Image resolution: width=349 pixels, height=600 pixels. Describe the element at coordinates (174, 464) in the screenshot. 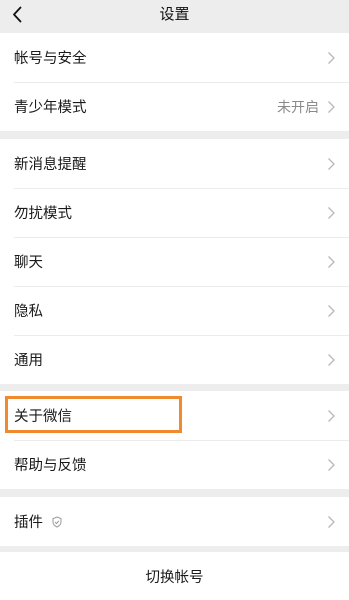

I see `settings-item-help-feedback: 帮助与反馈` at that location.